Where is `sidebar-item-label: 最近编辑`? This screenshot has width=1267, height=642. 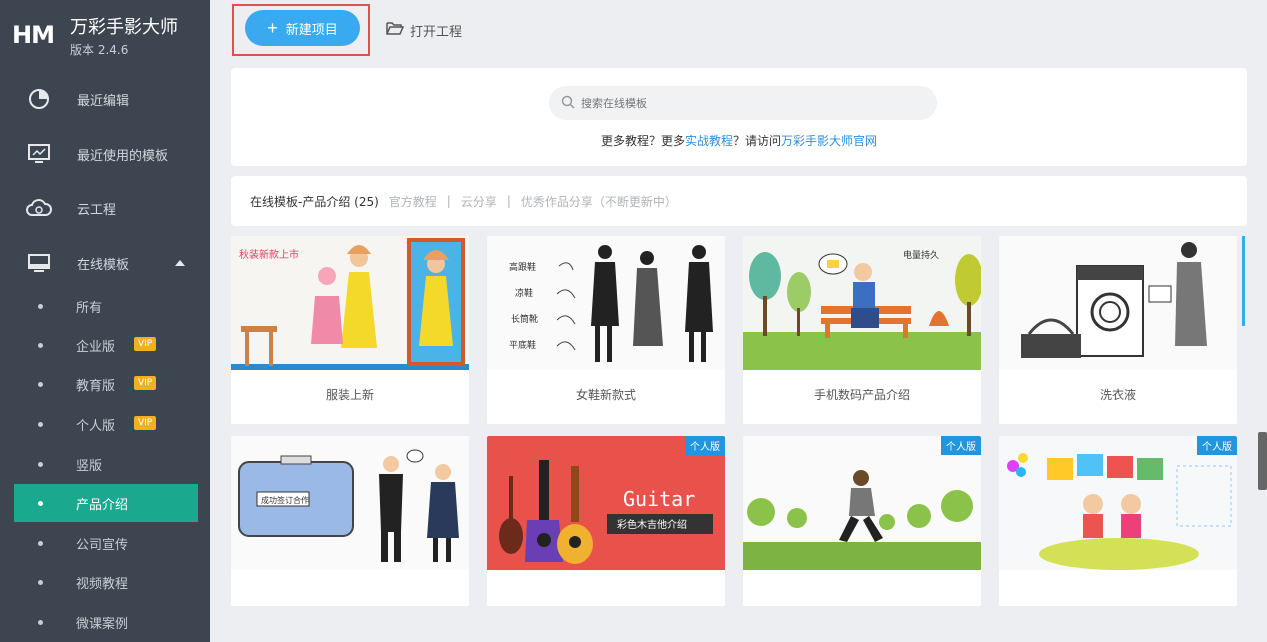
sidebar-item-label: 最近编辑 is located at coordinates (103, 101).